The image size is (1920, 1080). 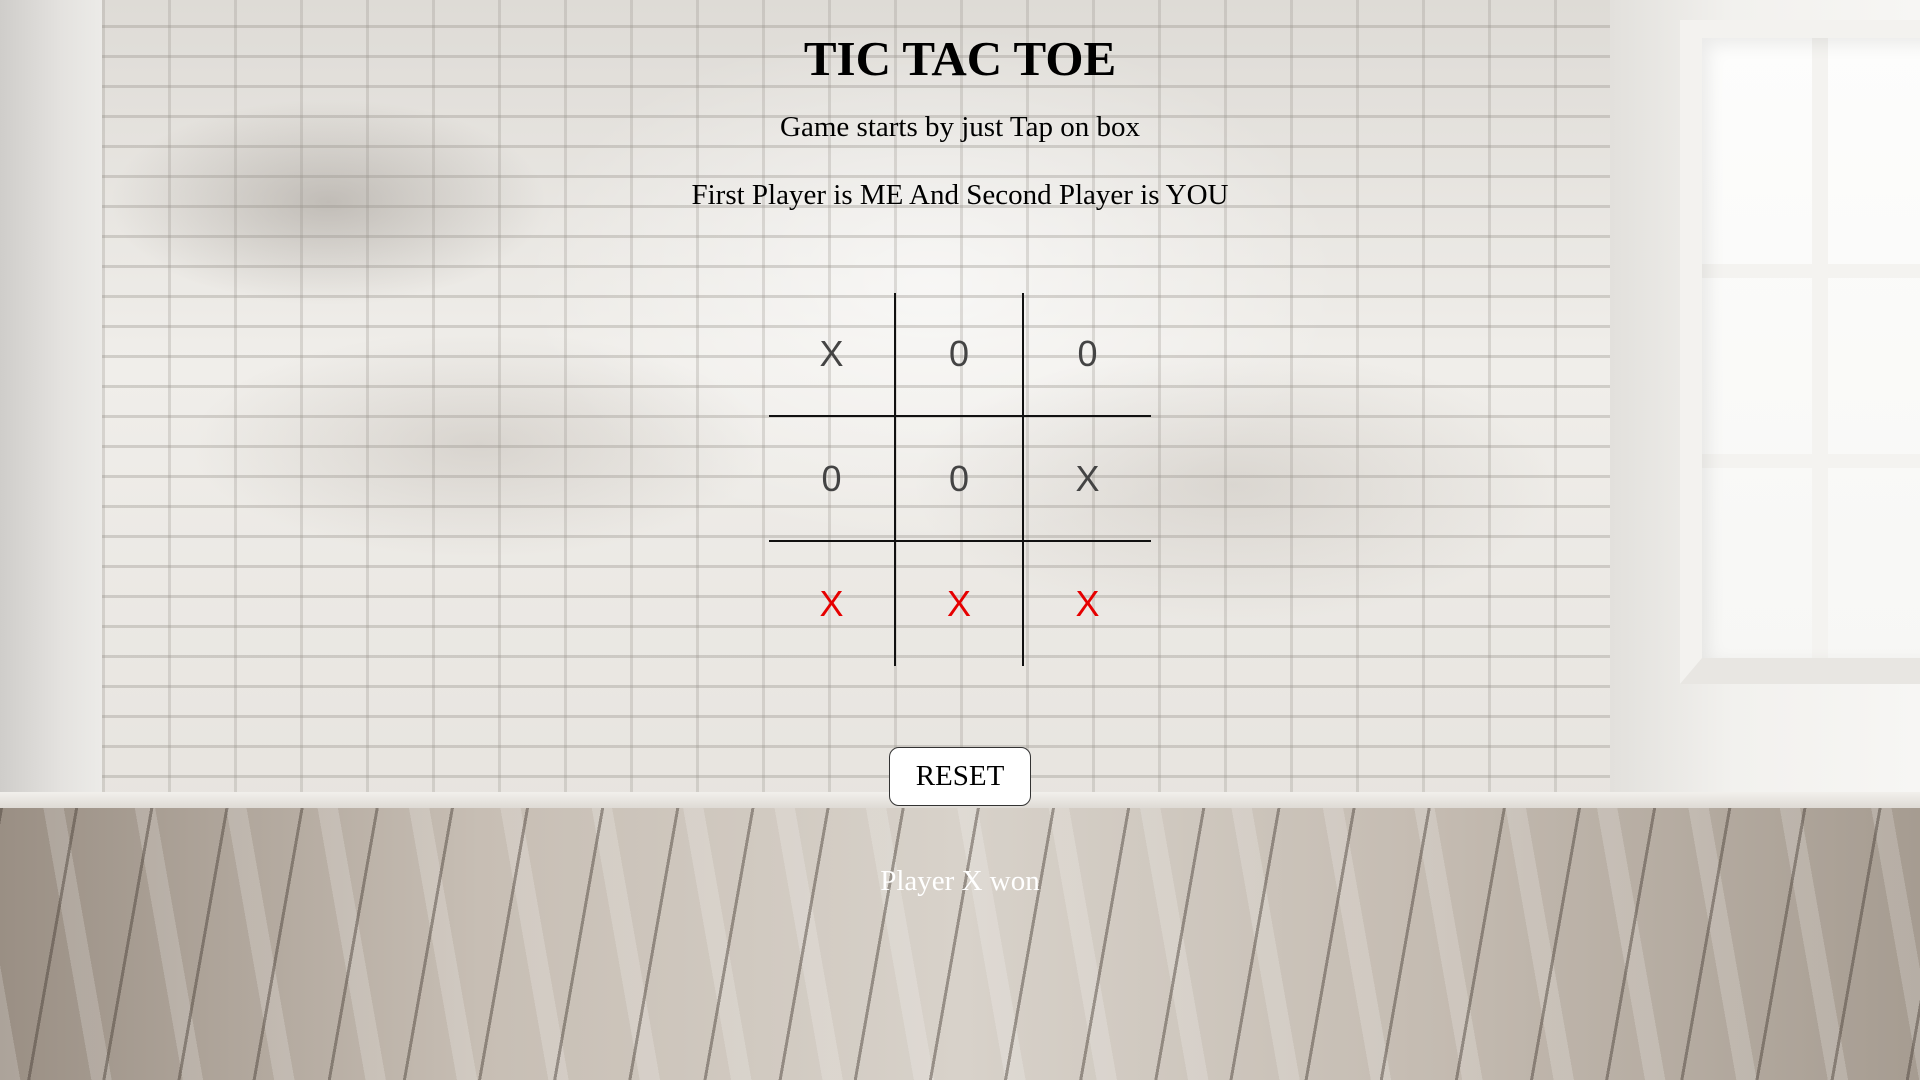 I want to click on board-cell-5: 0, so click(x=960, y=479).